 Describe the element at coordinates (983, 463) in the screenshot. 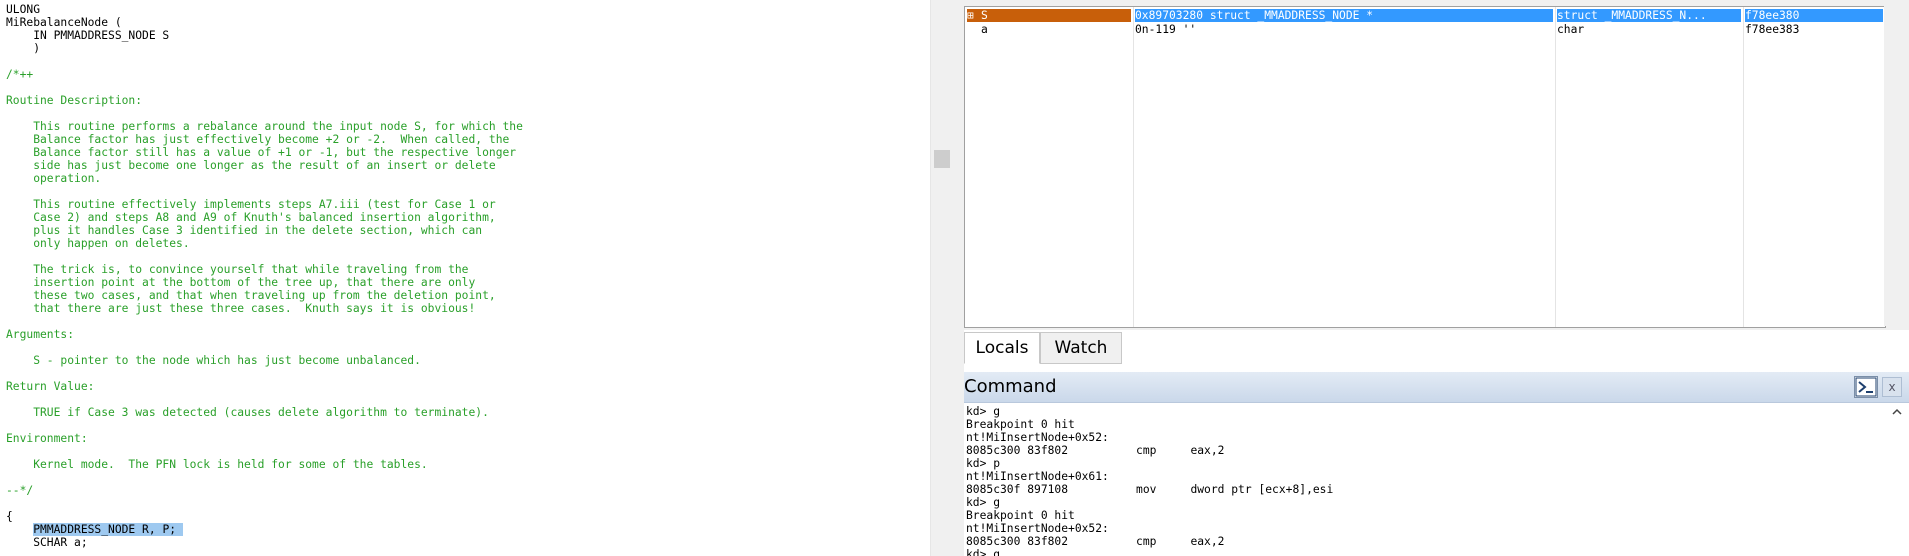

I see `command-output-line: kd> p` at that location.